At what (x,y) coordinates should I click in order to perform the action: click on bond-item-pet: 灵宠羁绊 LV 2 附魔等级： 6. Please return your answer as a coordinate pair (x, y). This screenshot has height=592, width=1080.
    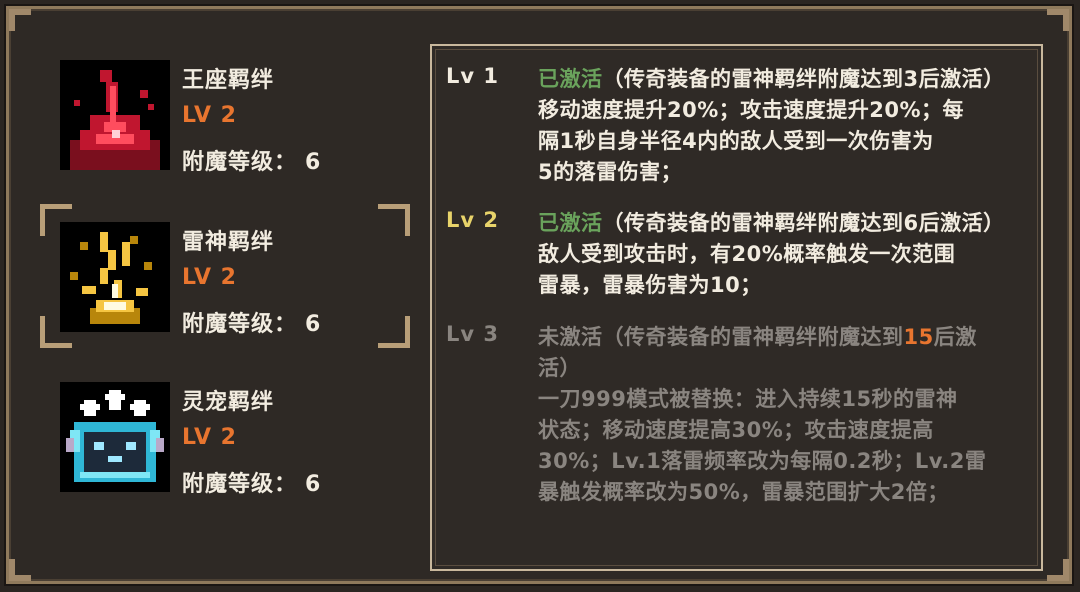
    Looking at the image, I should click on (225, 439).